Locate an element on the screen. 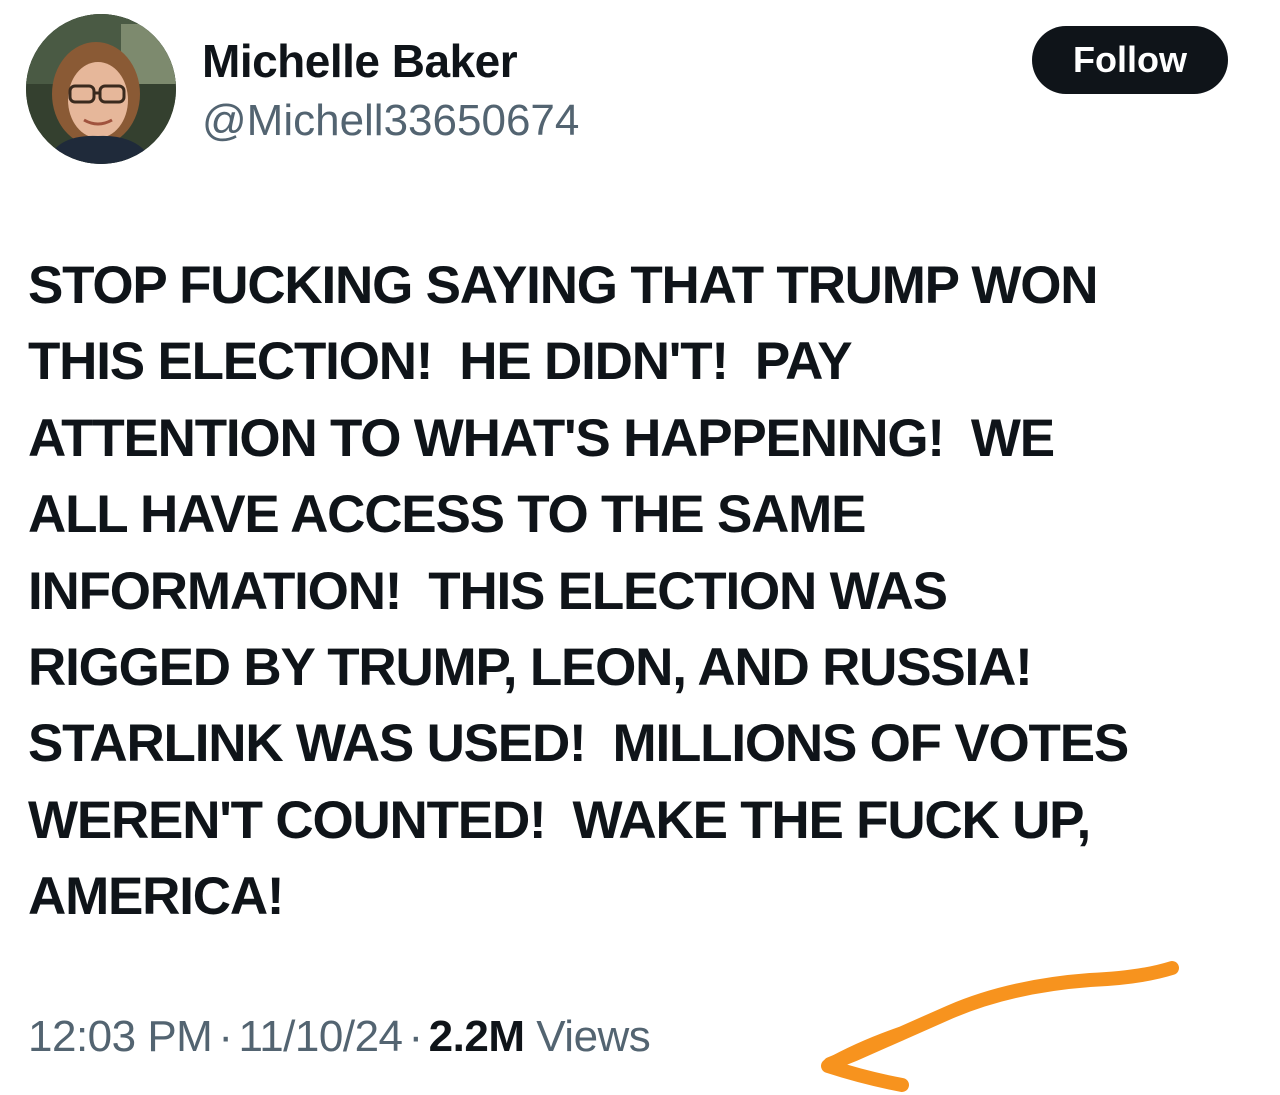 This screenshot has height=1095, width=1280. tweet-line: WEREN'T COUNTED! WAKE THE FUCK UP, is located at coordinates (559, 820).